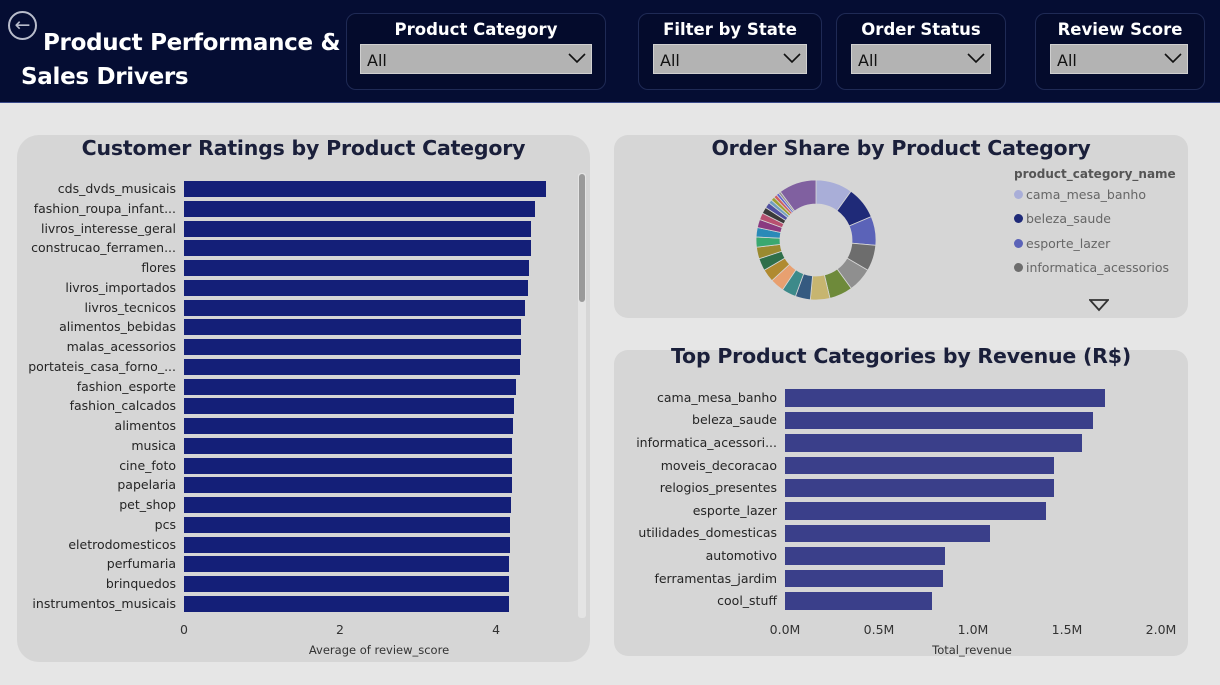 The width and height of the screenshot is (1220, 685). What do you see at coordinates (816, 240) in the screenshot?
I see `order-share-donut` at bounding box center [816, 240].